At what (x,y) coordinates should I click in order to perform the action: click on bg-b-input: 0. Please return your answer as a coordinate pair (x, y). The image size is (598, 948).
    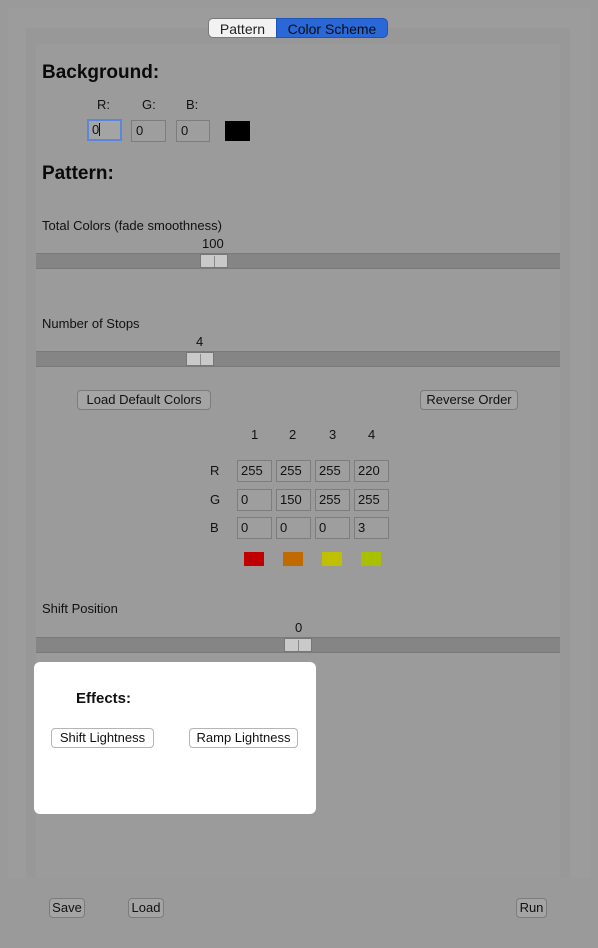
    Looking at the image, I should click on (193, 131).